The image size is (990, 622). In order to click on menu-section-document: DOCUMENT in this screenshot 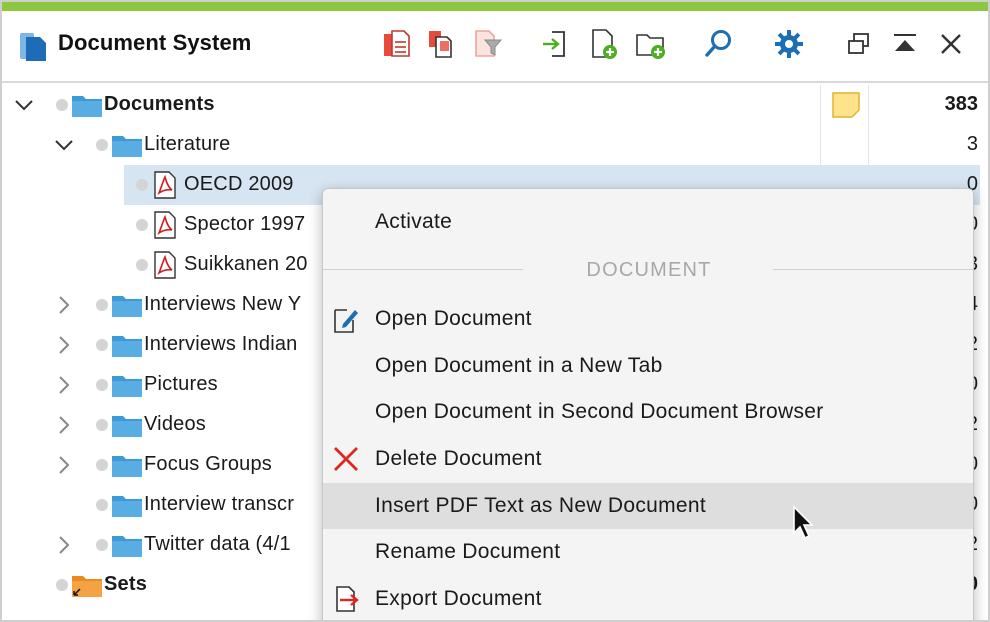, I will do `click(648, 271)`.